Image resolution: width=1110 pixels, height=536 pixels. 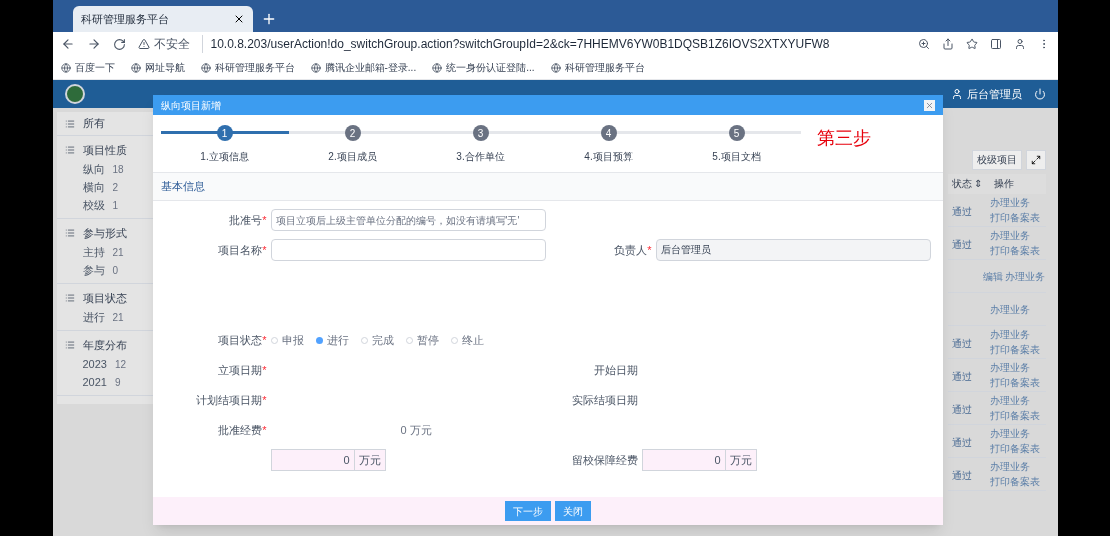 What do you see at coordinates (967, 184) in the screenshot?
I see `column-header: 状态 ⇕` at bounding box center [967, 184].